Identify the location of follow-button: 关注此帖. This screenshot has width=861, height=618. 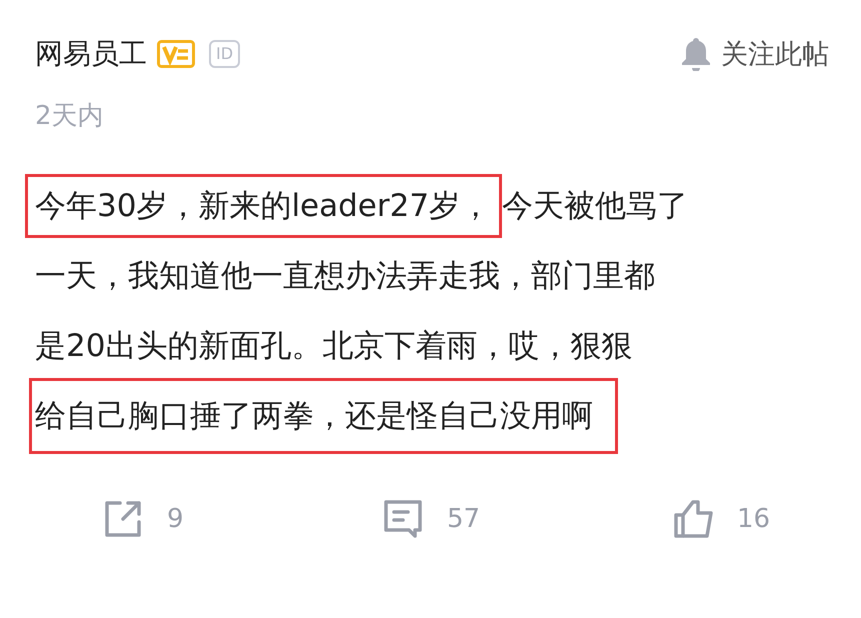
(755, 54).